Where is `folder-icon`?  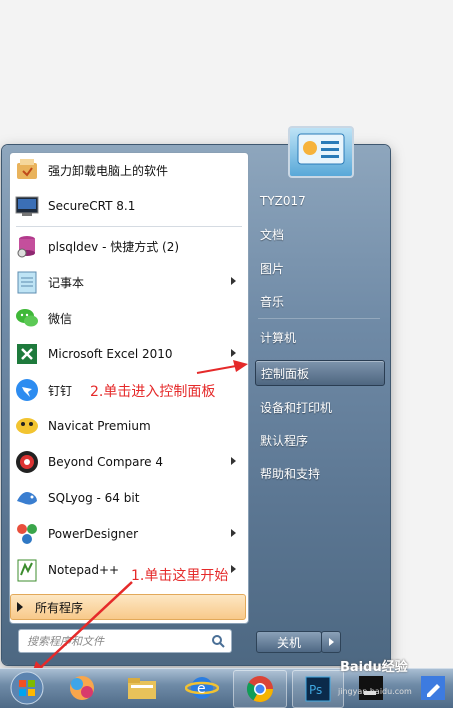
folder-icon is located at coordinates (142, 688).